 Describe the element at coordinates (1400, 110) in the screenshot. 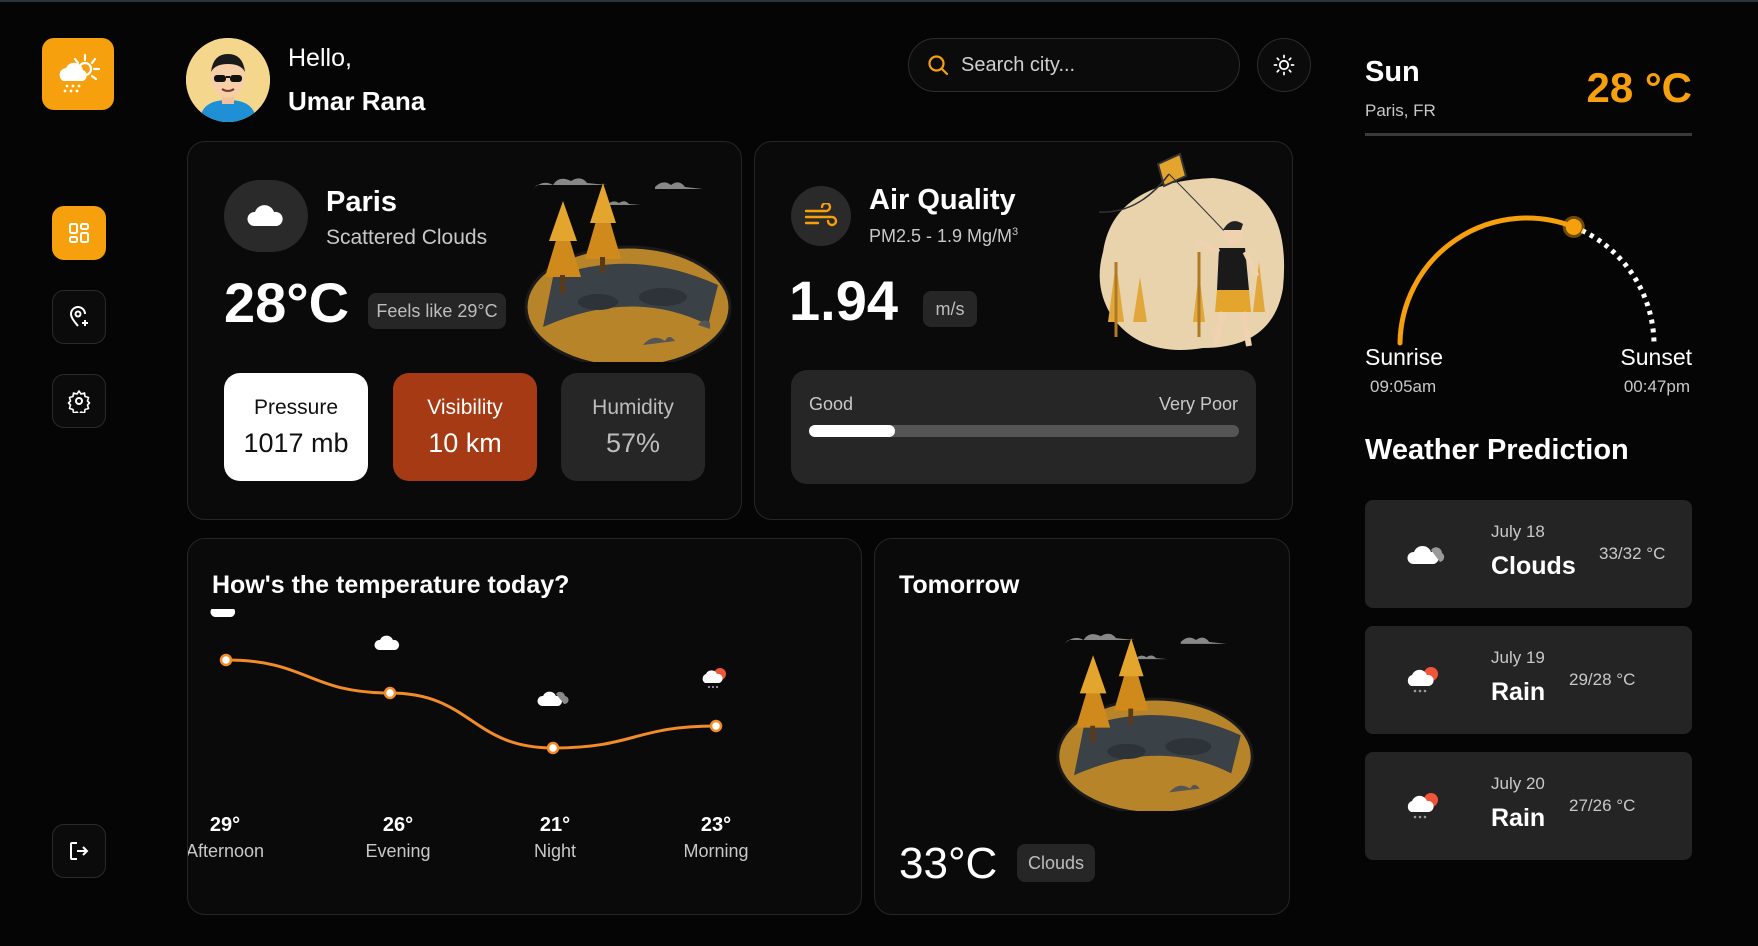

I see `current-location: Paris, FR` at that location.